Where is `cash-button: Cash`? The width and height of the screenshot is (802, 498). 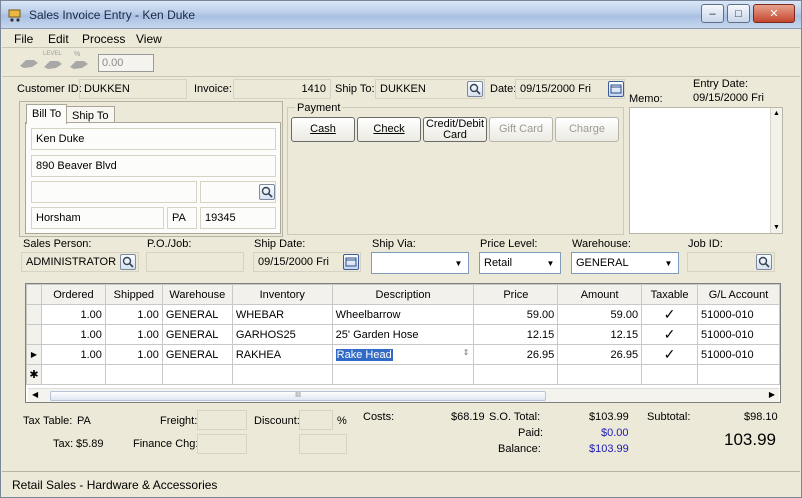 cash-button: Cash is located at coordinates (323, 129).